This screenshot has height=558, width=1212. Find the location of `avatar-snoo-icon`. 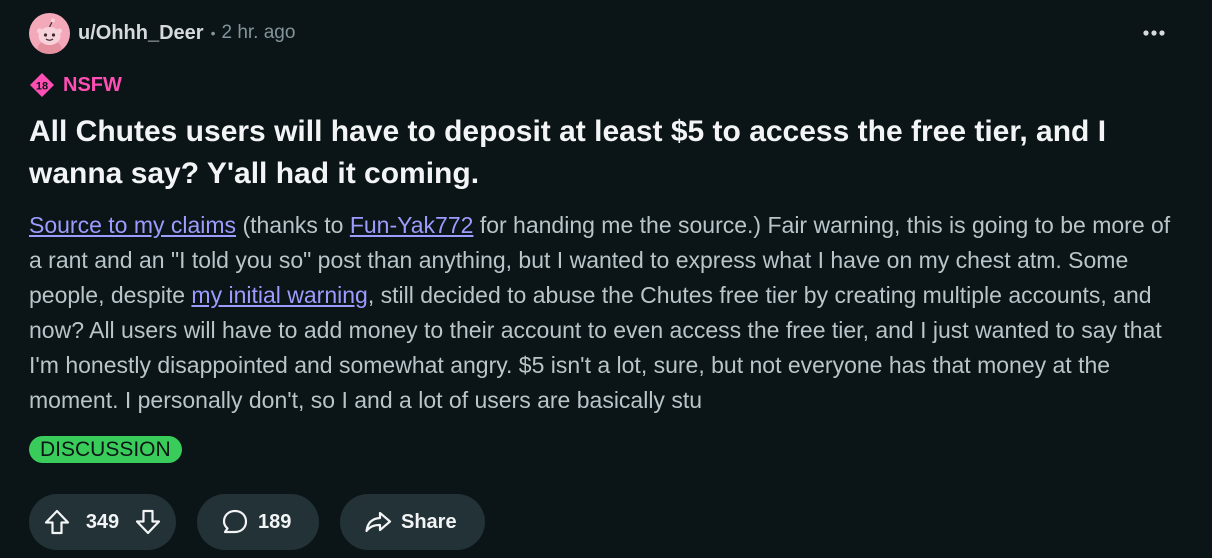

avatar-snoo-icon is located at coordinates (49, 36).